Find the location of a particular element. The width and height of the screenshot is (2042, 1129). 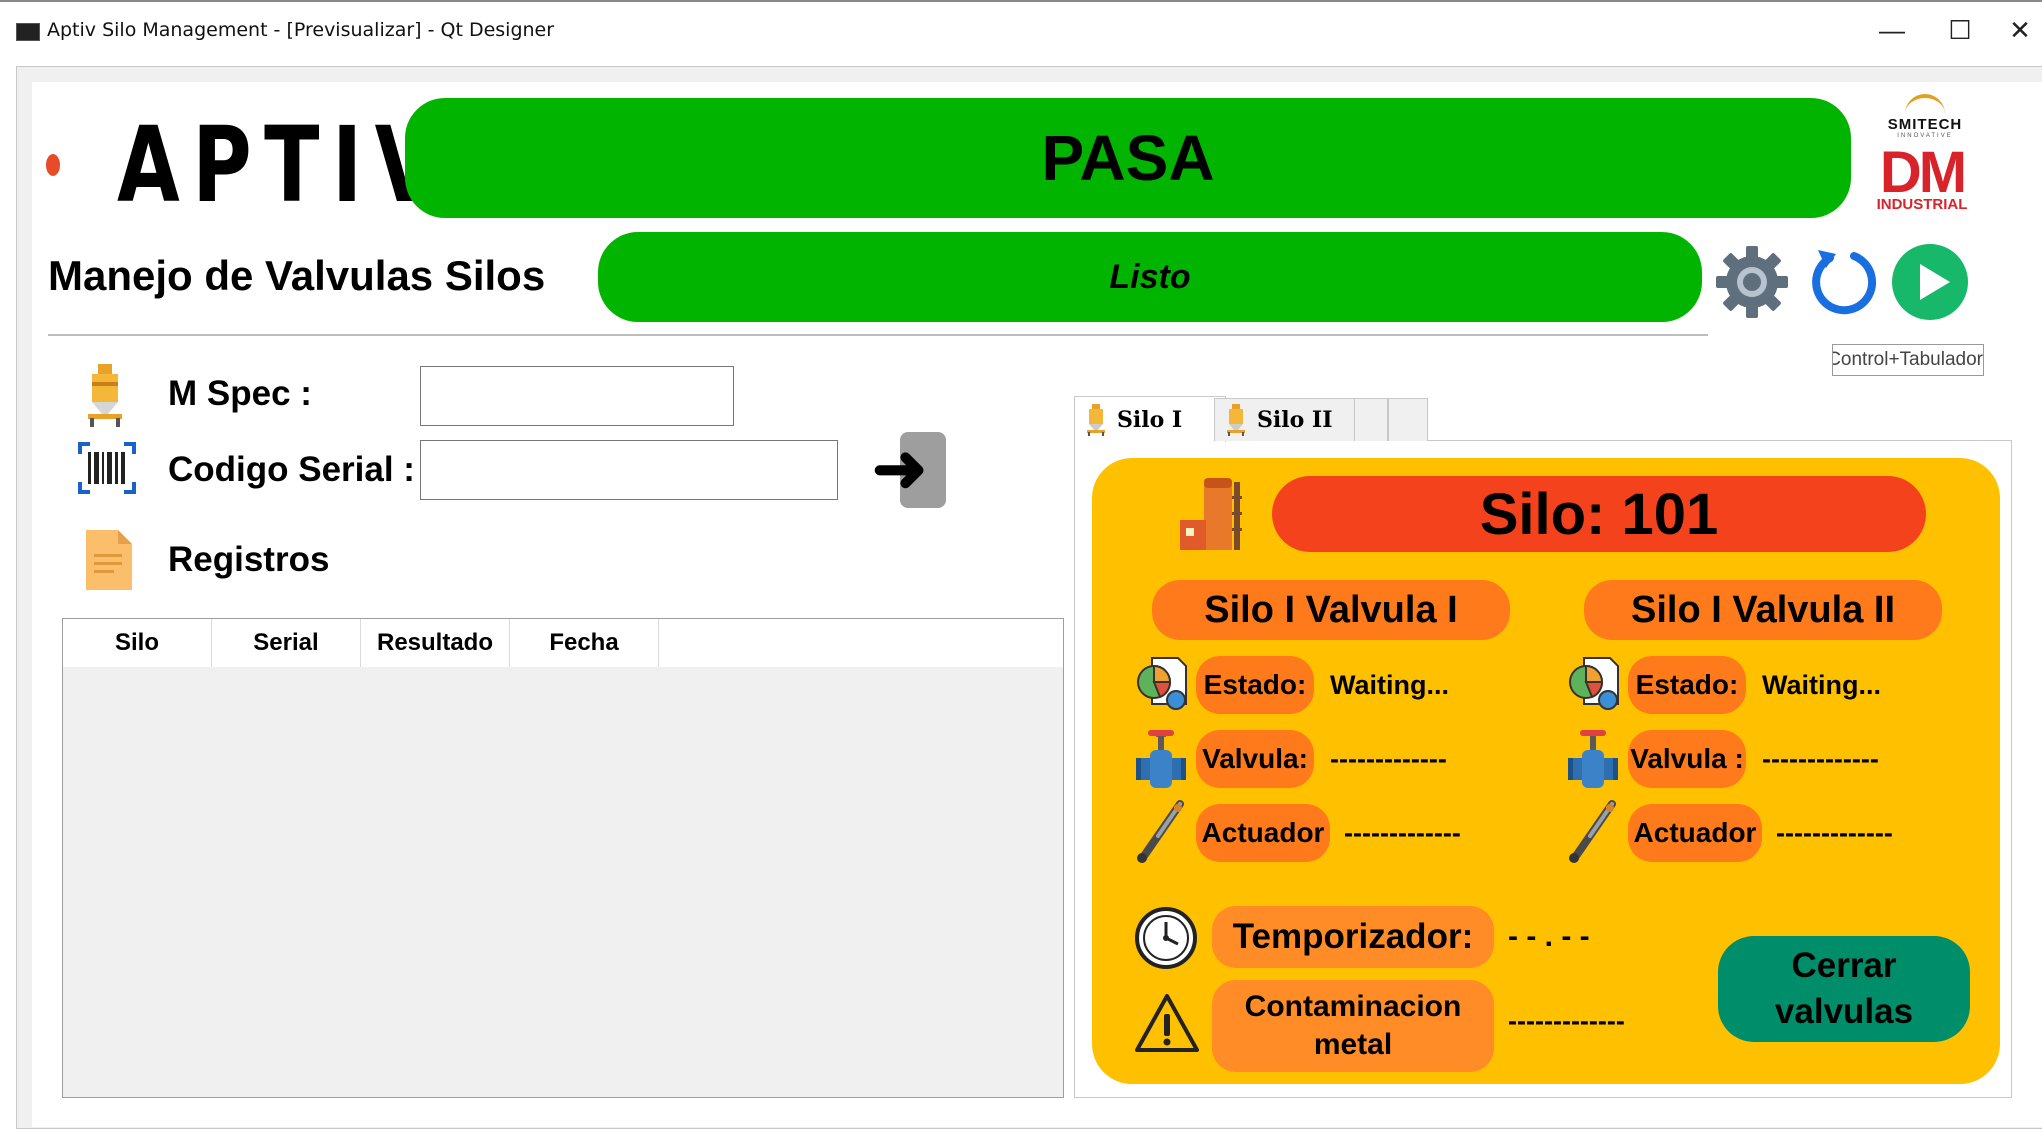

table-header: Silo Serial Resultado Fecha is located at coordinates (563, 643).